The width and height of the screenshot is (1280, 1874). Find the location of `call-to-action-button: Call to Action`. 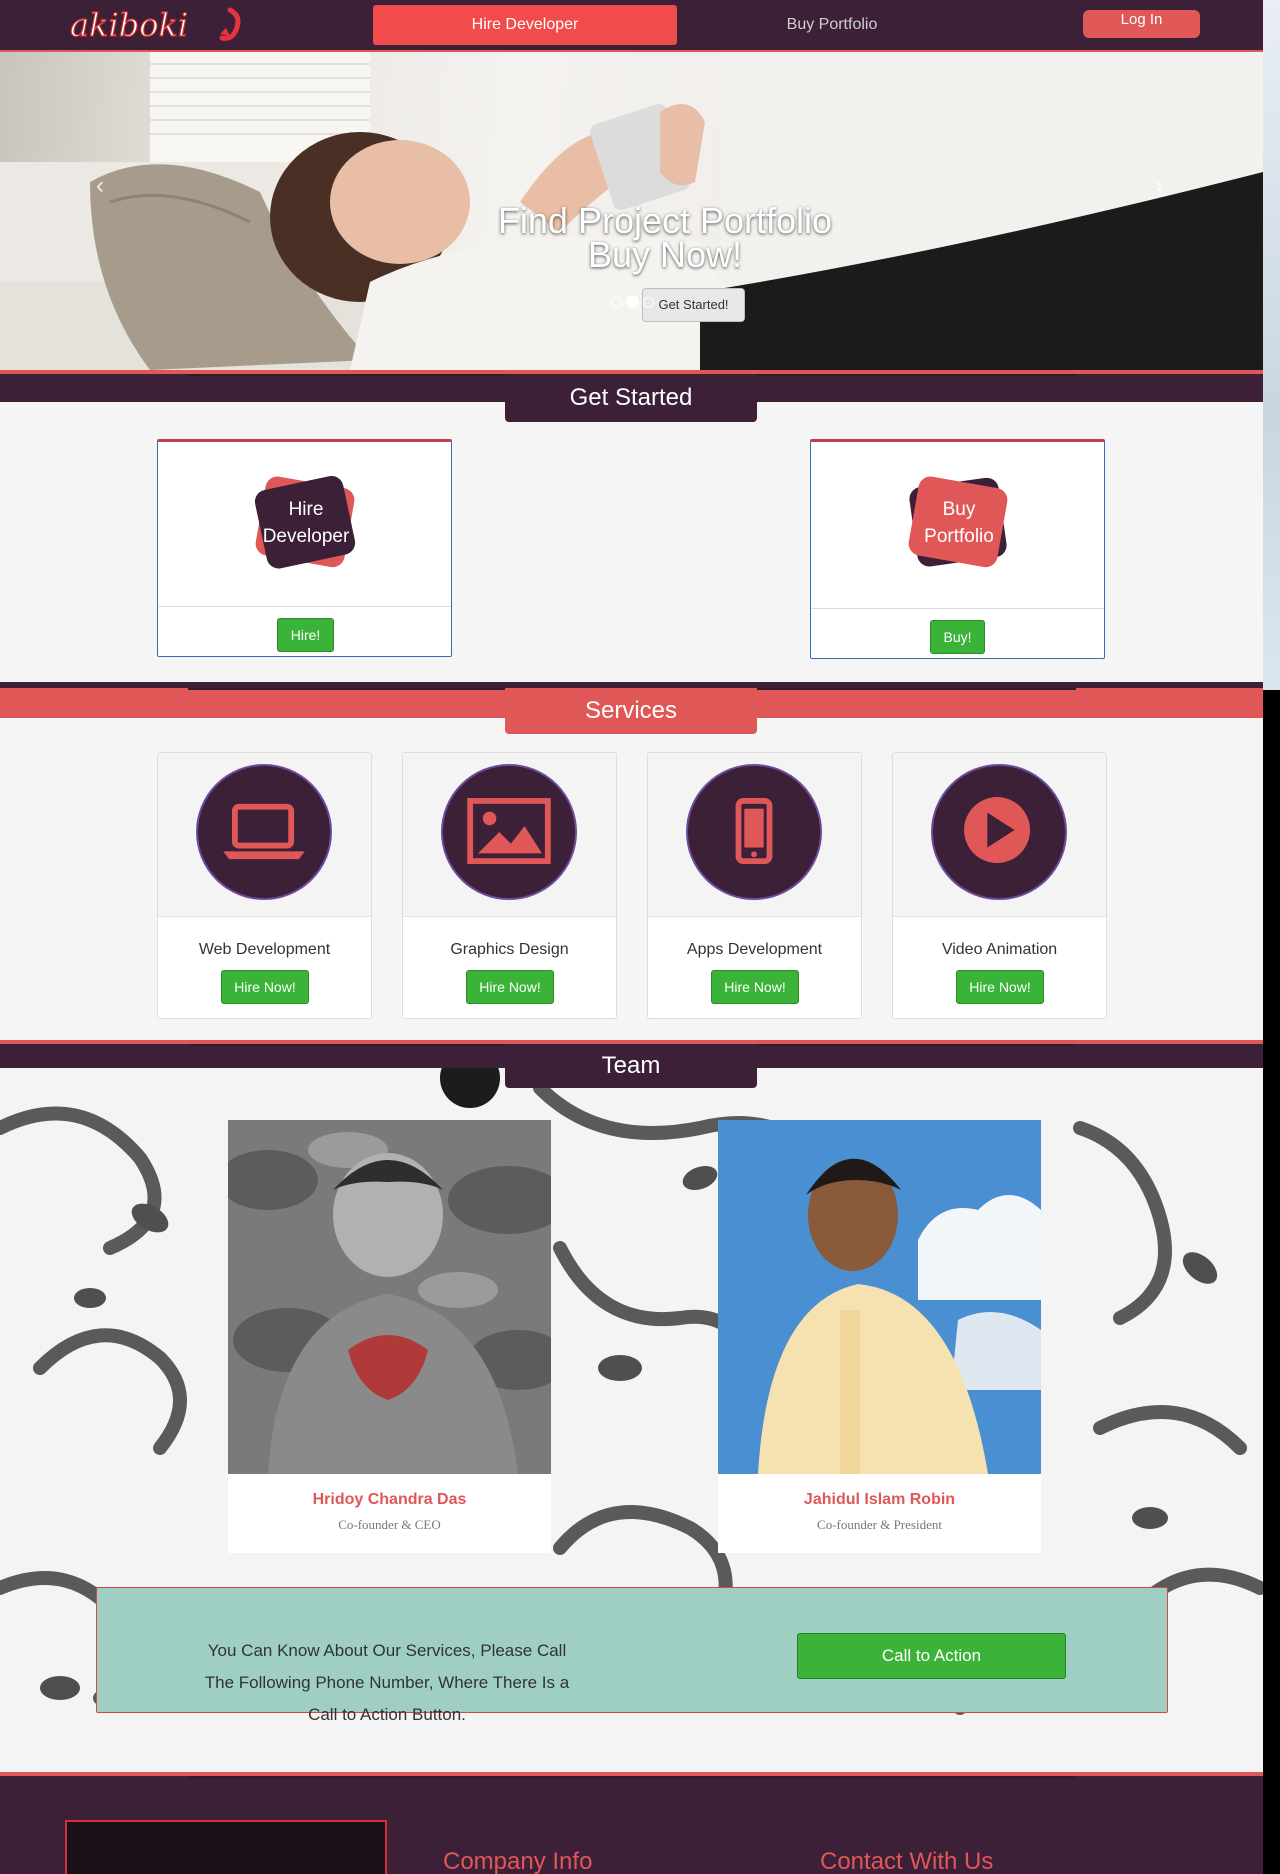

call-to-action-button: Call to Action is located at coordinates (931, 1656).